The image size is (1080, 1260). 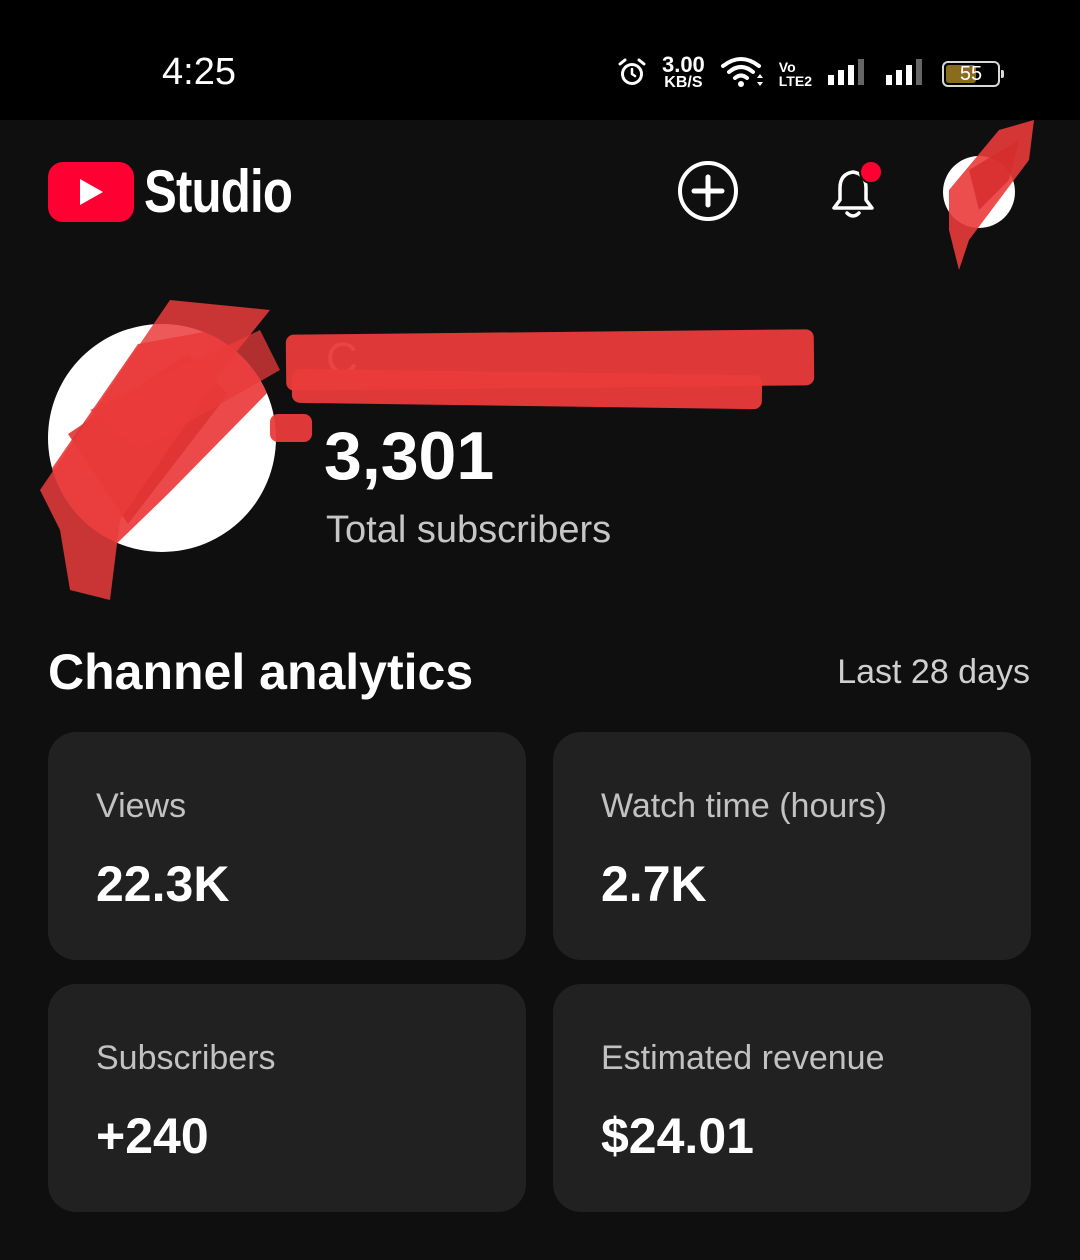 I want to click on network-speed-value: 3.00, so click(x=683, y=64).